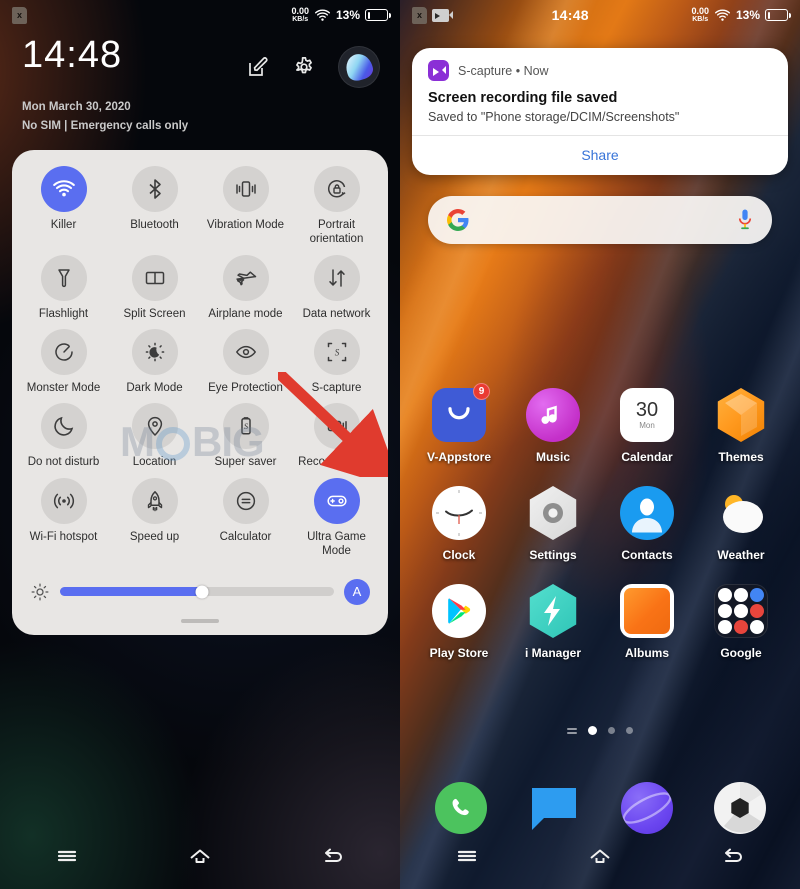 This screenshot has width=800, height=889. What do you see at coordinates (647, 457) in the screenshot?
I see `app-label: Calendar` at bounding box center [647, 457].